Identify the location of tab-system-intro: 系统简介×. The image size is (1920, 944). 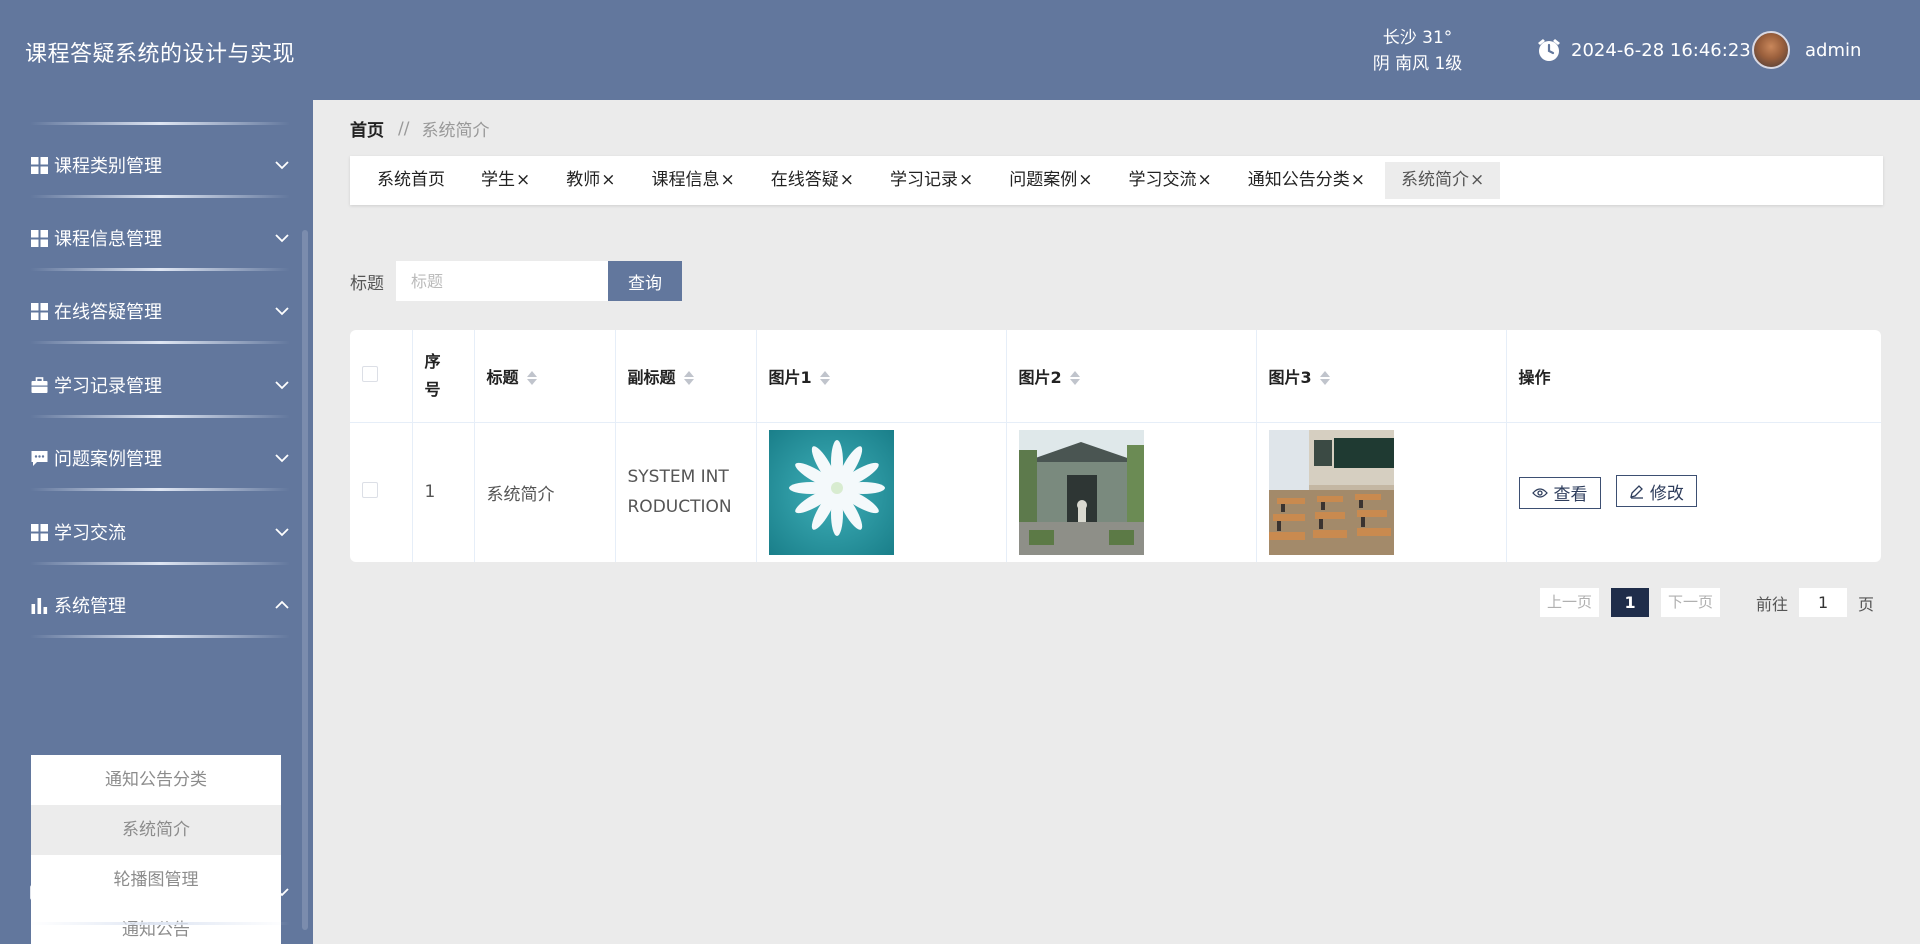
(1443, 180).